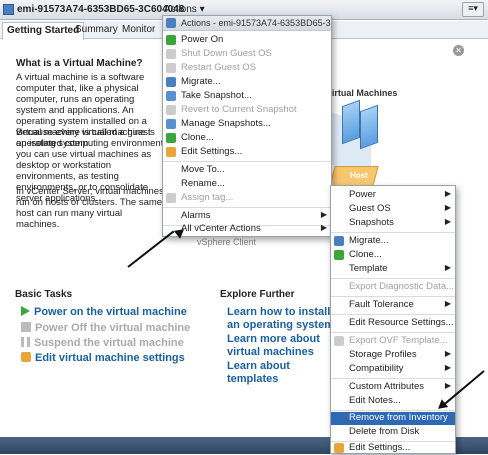  Describe the element at coordinates (102, 343) in the screenshot. I see `task-suspend: Suspend the virtual machine` at that location.